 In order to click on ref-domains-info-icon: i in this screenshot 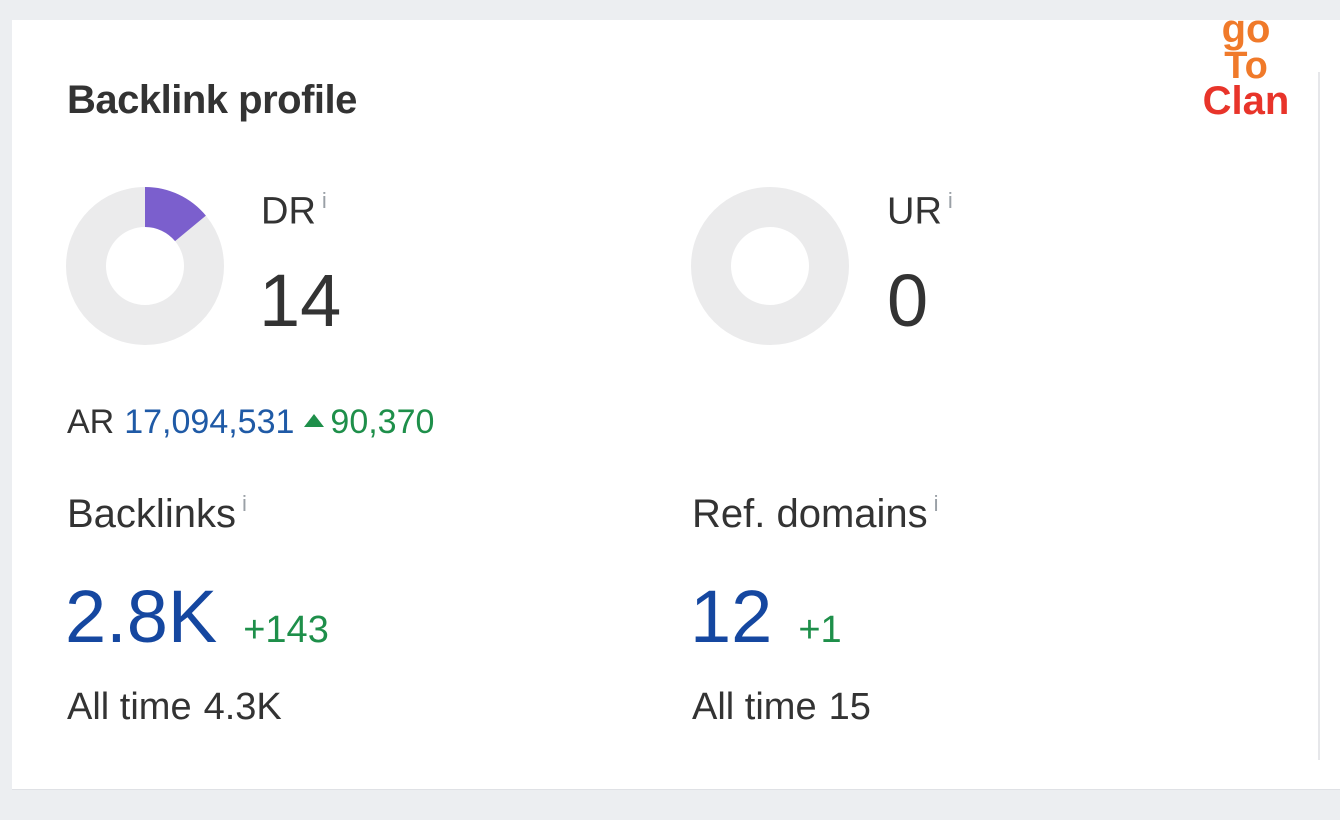, I will do `click(936, 503)`.